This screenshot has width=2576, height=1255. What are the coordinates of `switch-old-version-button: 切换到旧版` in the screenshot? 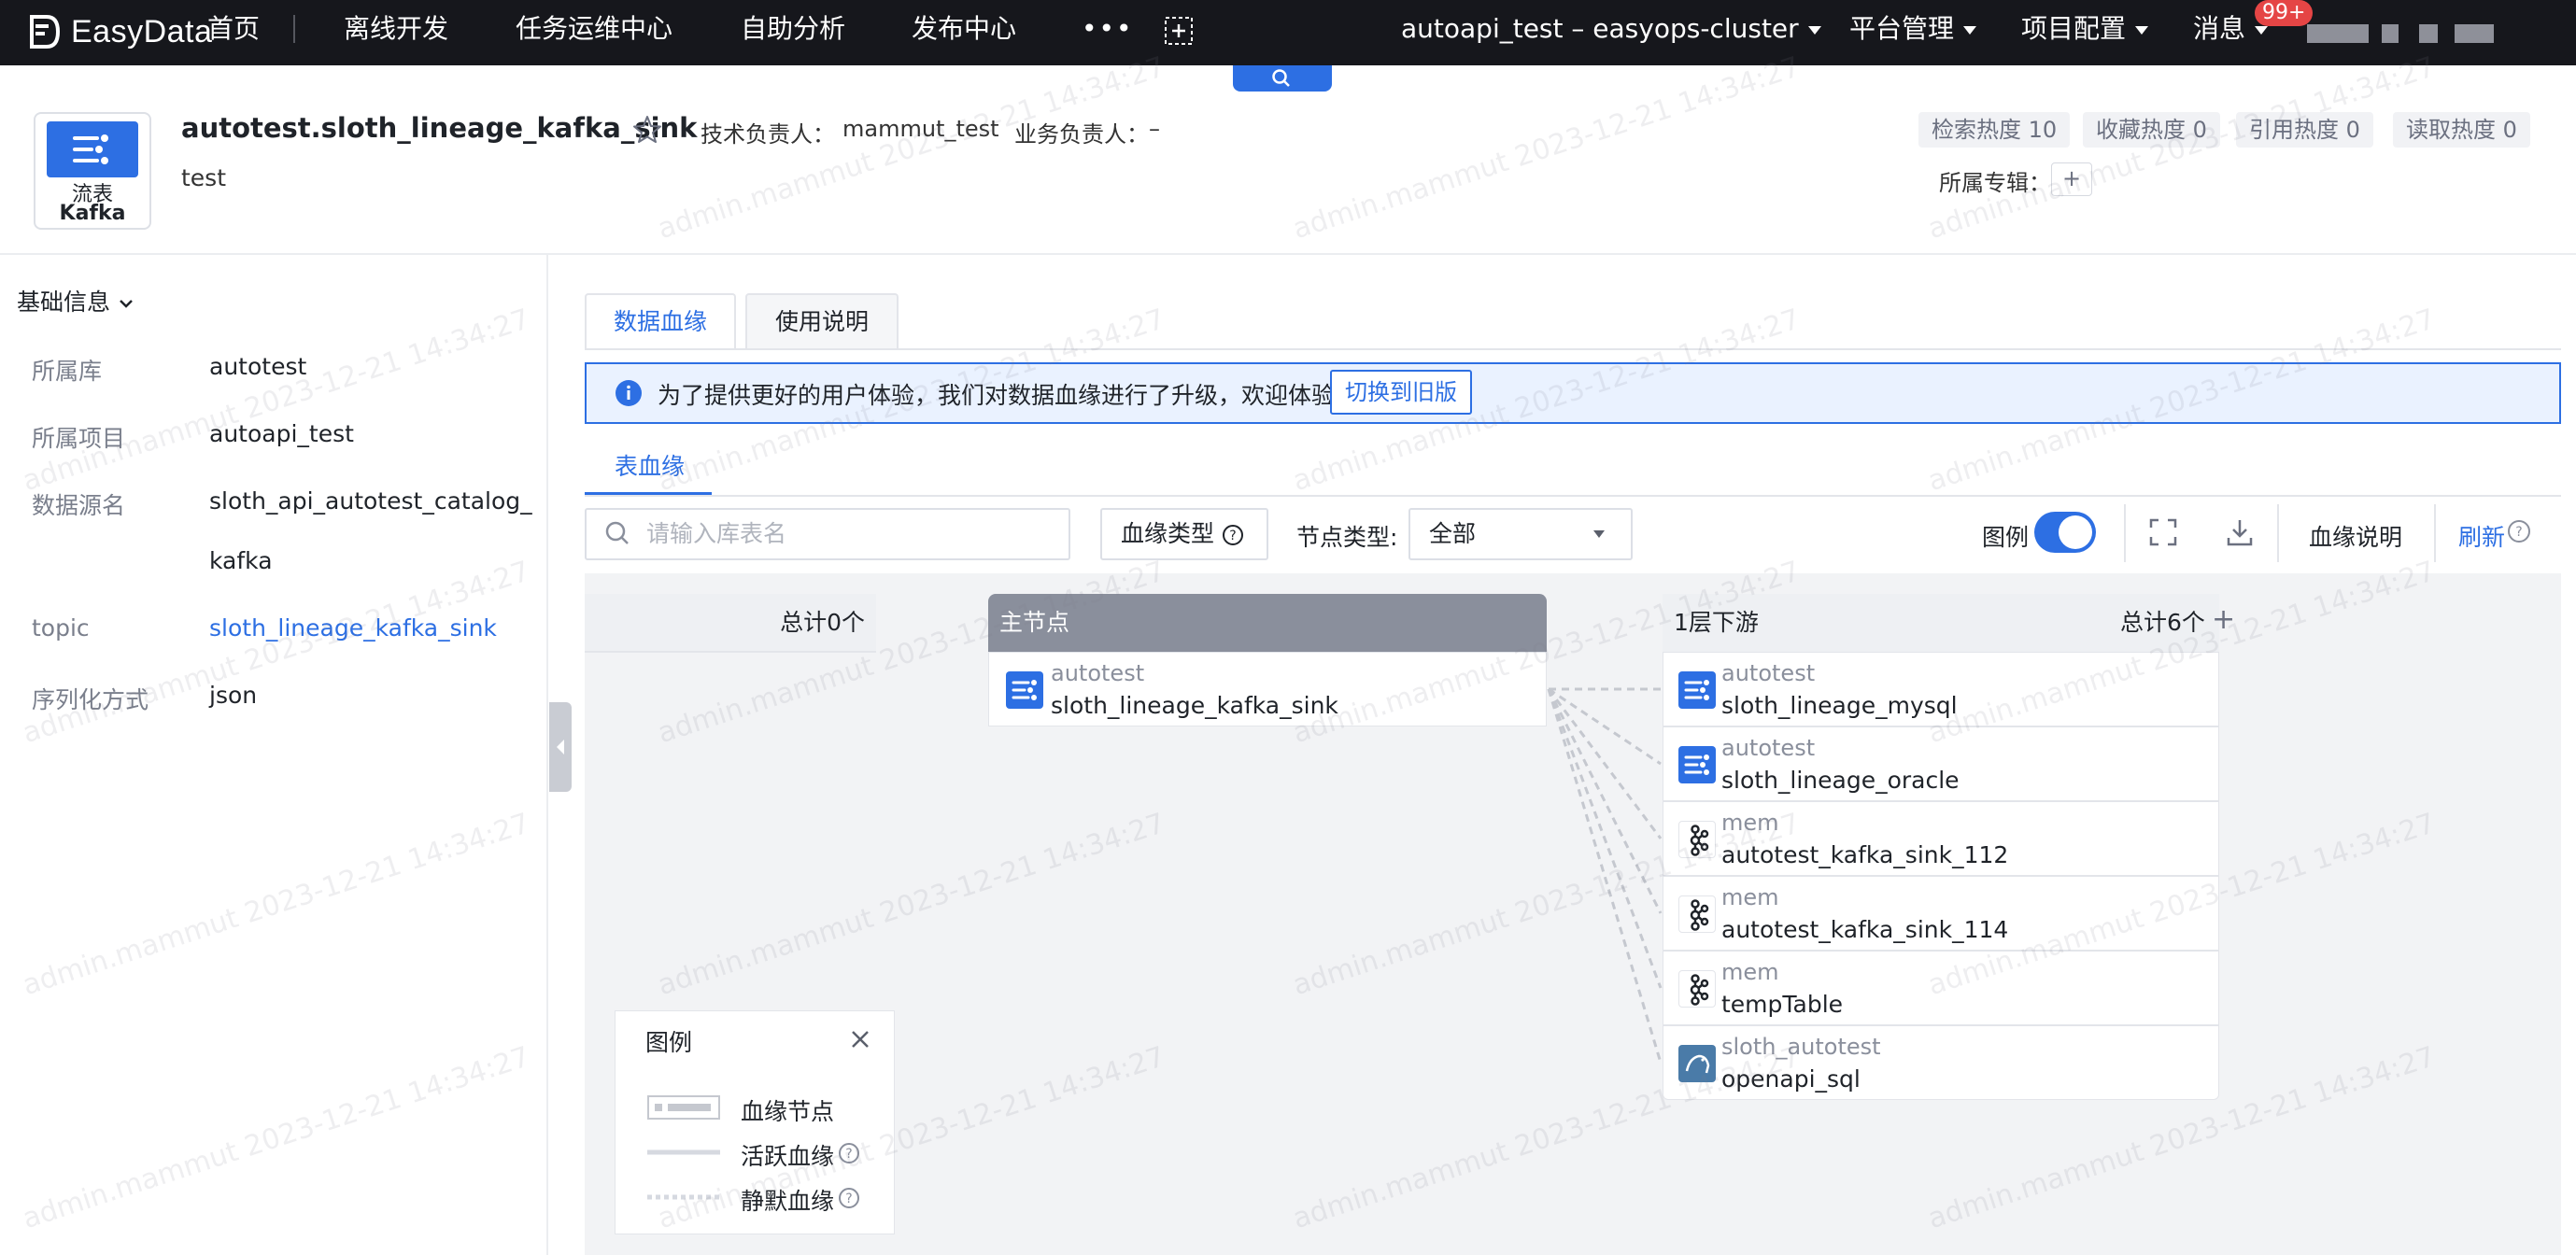 It's located at (1401, 392).